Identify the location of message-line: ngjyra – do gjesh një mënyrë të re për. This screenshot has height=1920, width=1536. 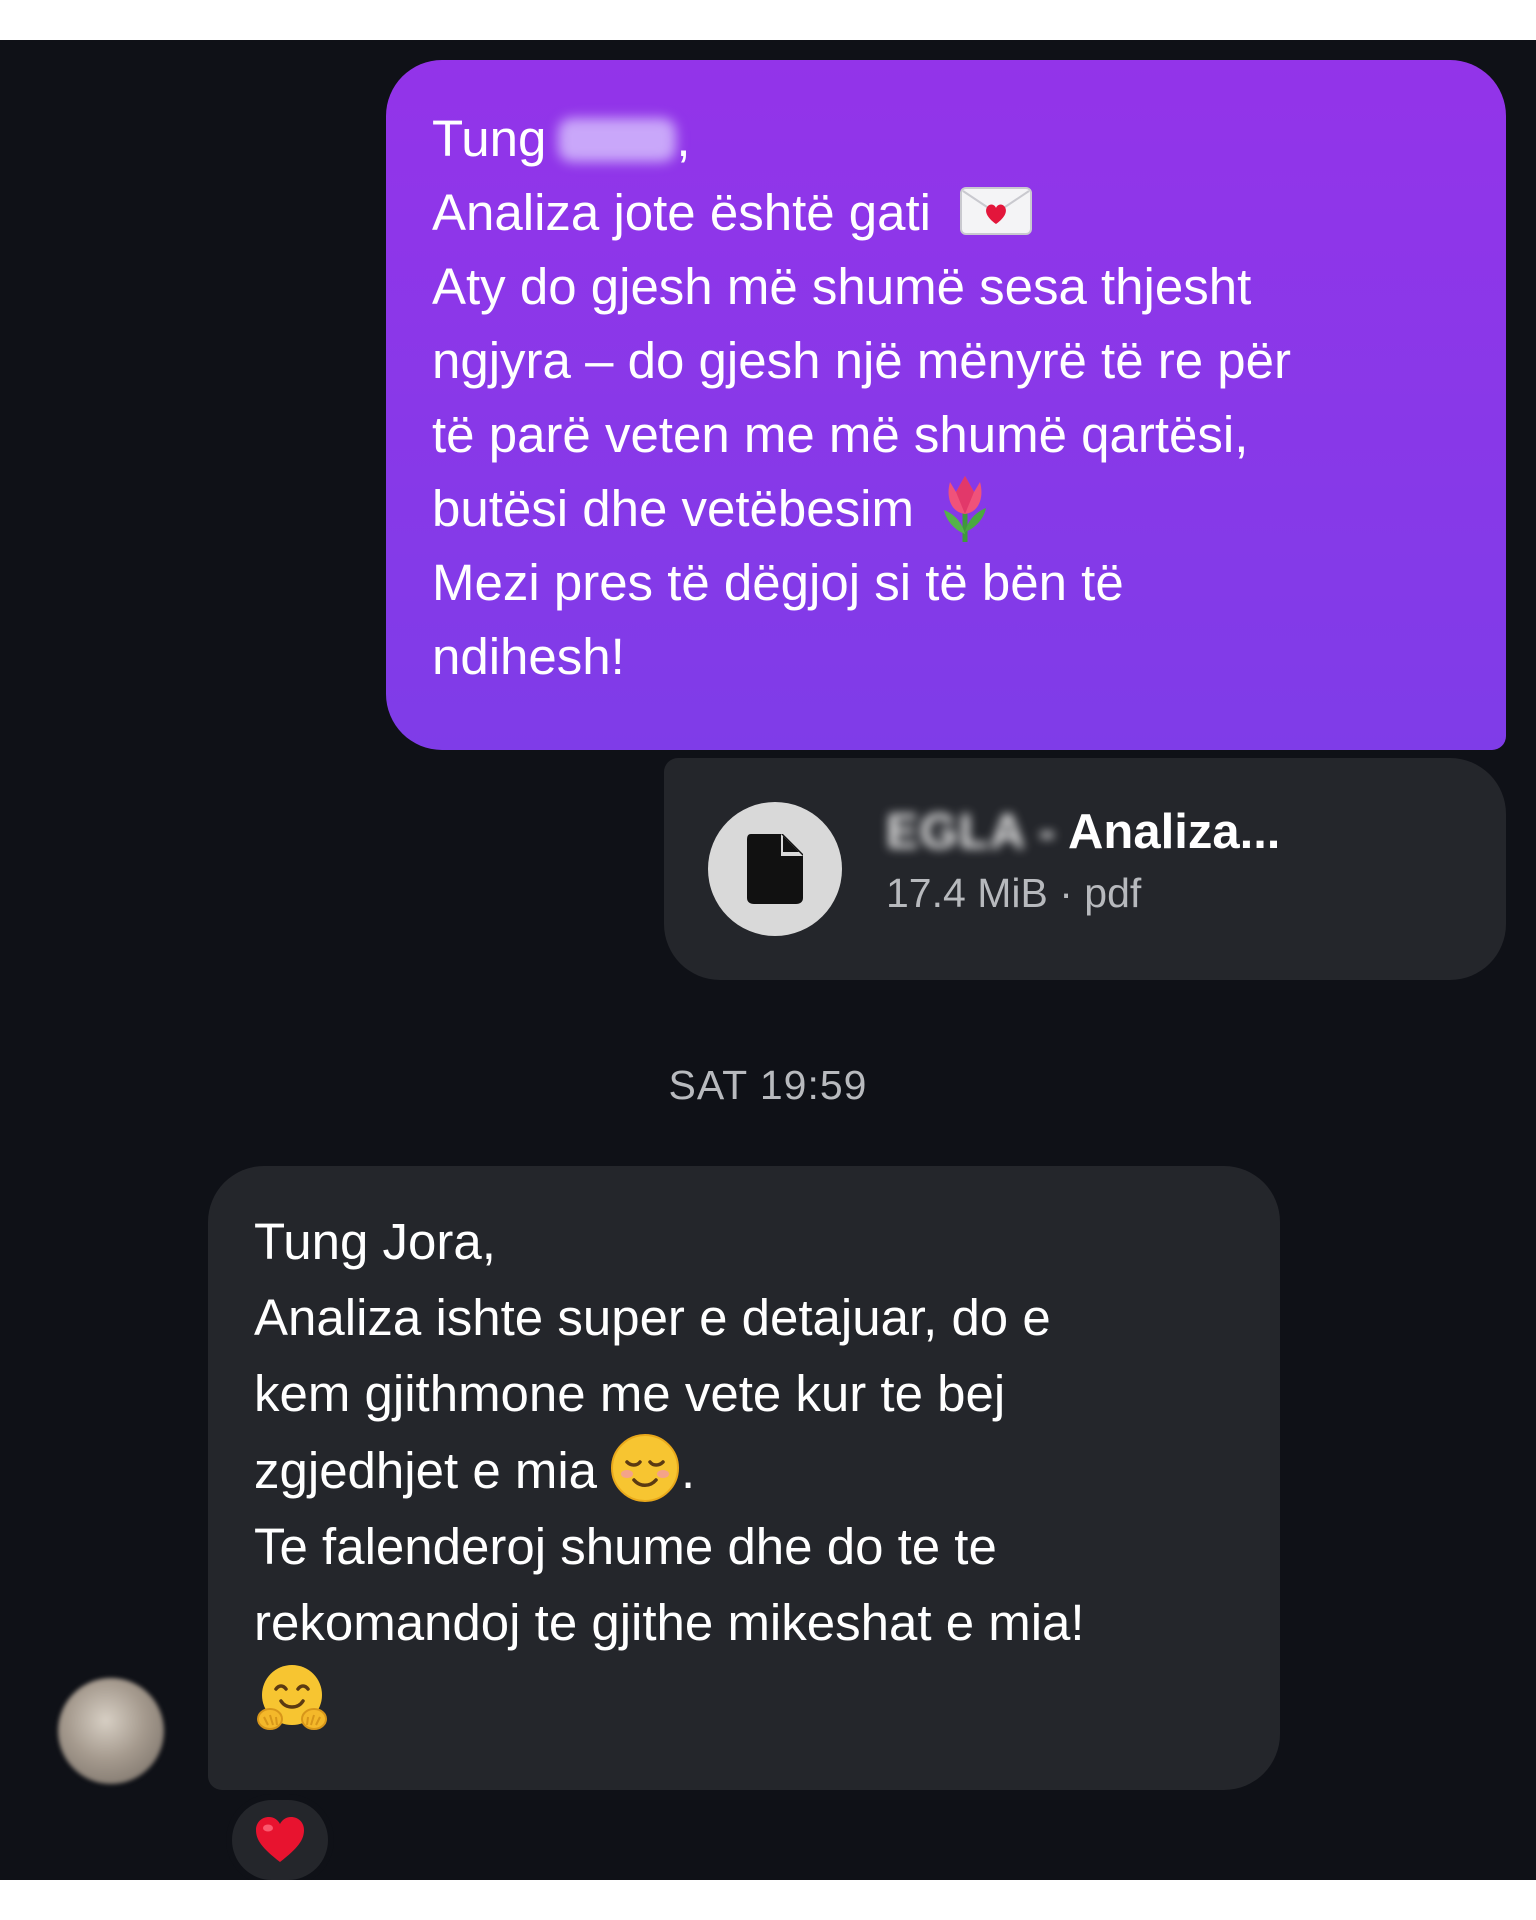
(861, 360).